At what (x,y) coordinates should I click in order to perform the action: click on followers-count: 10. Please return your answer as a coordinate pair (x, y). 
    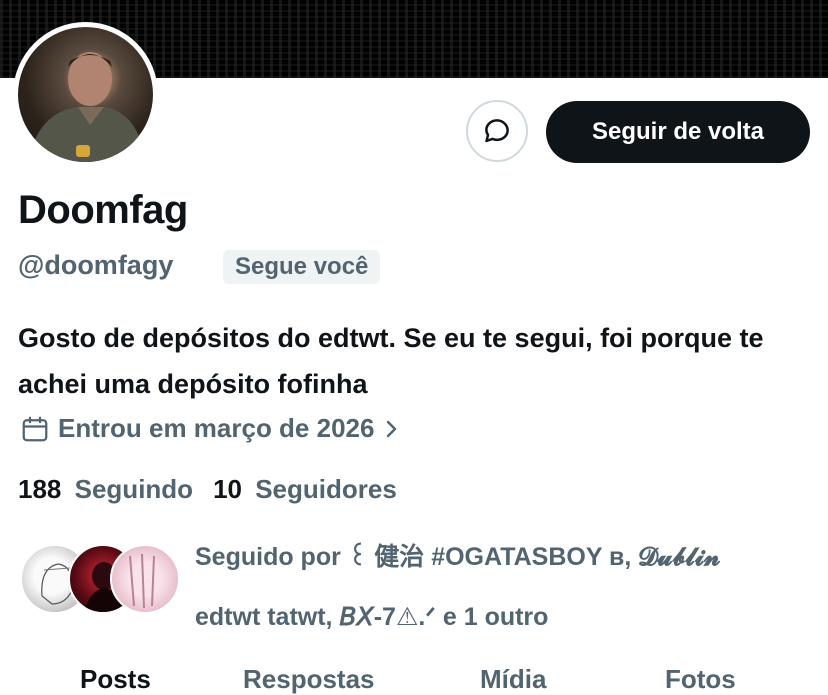
    Looking at the image, I should click on (227, 489).